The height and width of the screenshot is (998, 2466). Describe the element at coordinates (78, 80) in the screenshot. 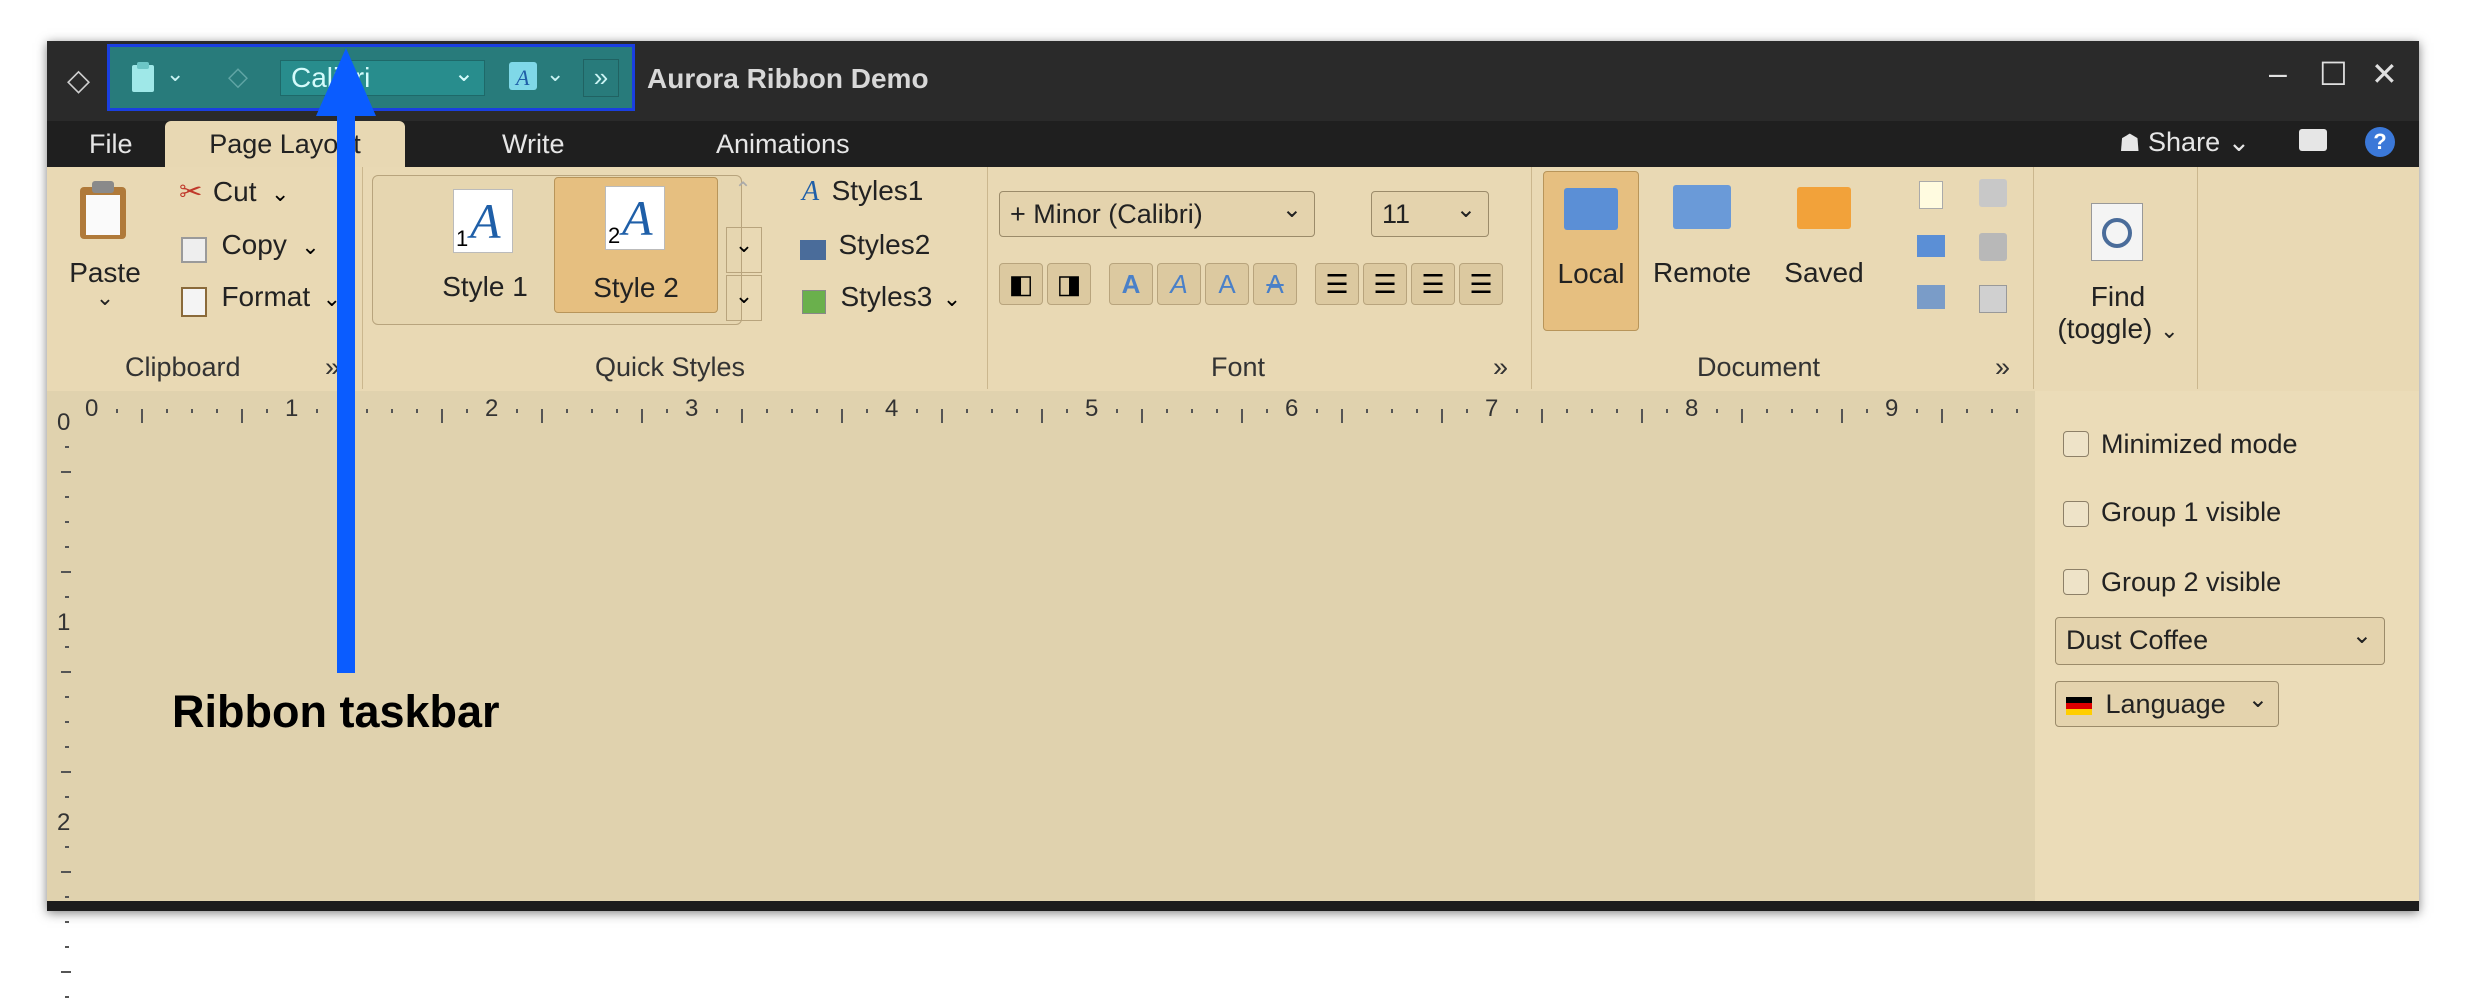

I see `app-menu-icon: ◇` at that location.